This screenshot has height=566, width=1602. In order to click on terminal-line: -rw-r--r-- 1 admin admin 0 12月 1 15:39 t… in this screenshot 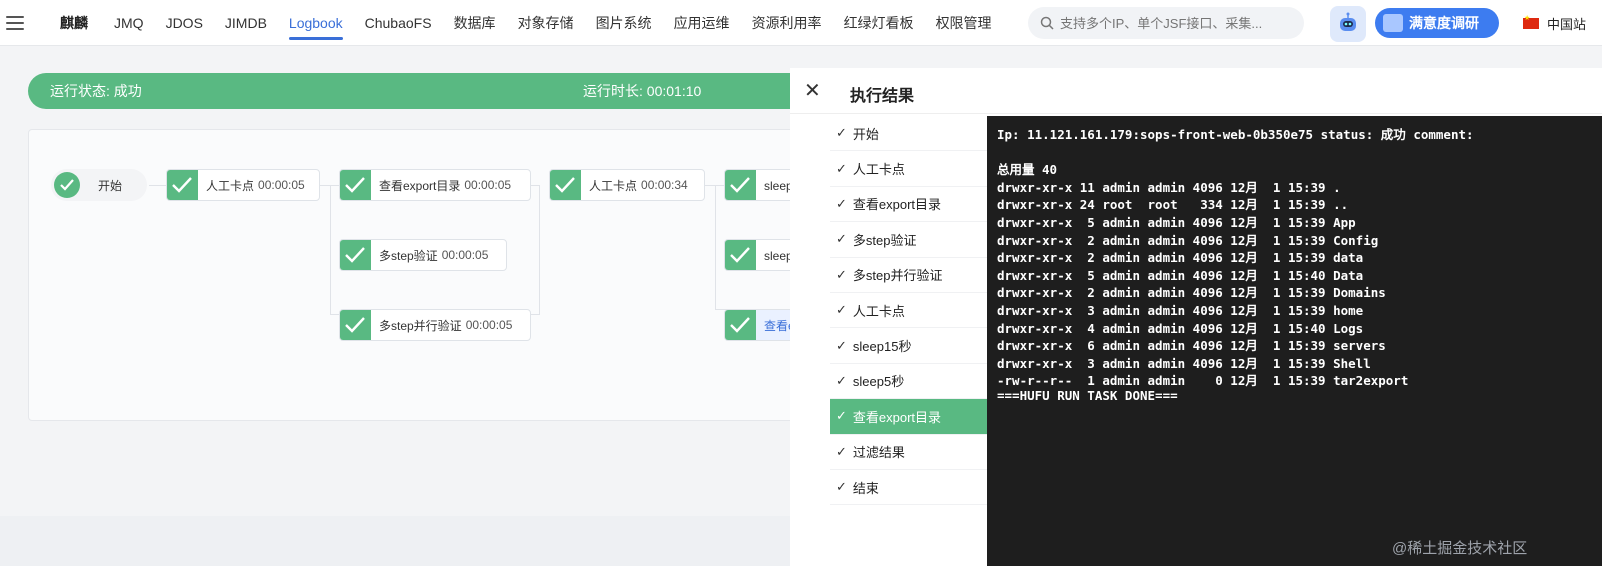, I will do `click(1203, 381)`.